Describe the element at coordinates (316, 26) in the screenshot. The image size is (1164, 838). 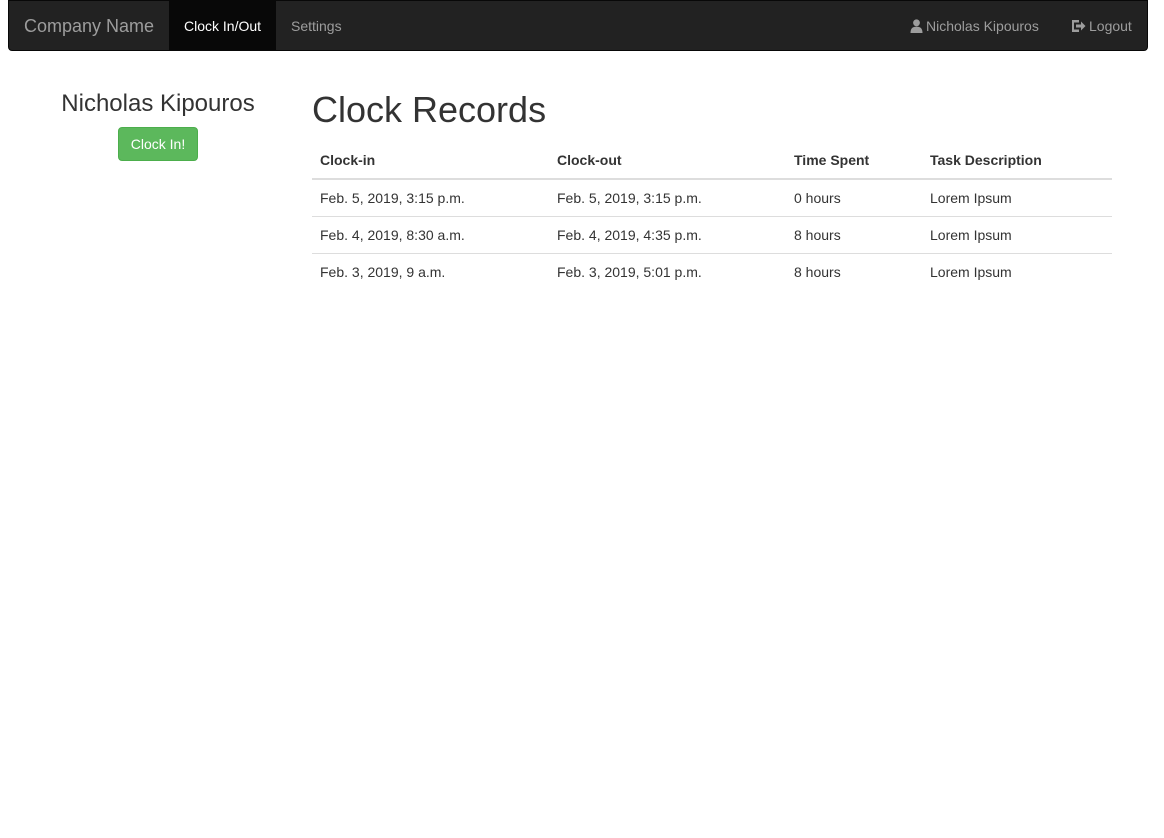
I see `nav-settings: Settings` at that location.